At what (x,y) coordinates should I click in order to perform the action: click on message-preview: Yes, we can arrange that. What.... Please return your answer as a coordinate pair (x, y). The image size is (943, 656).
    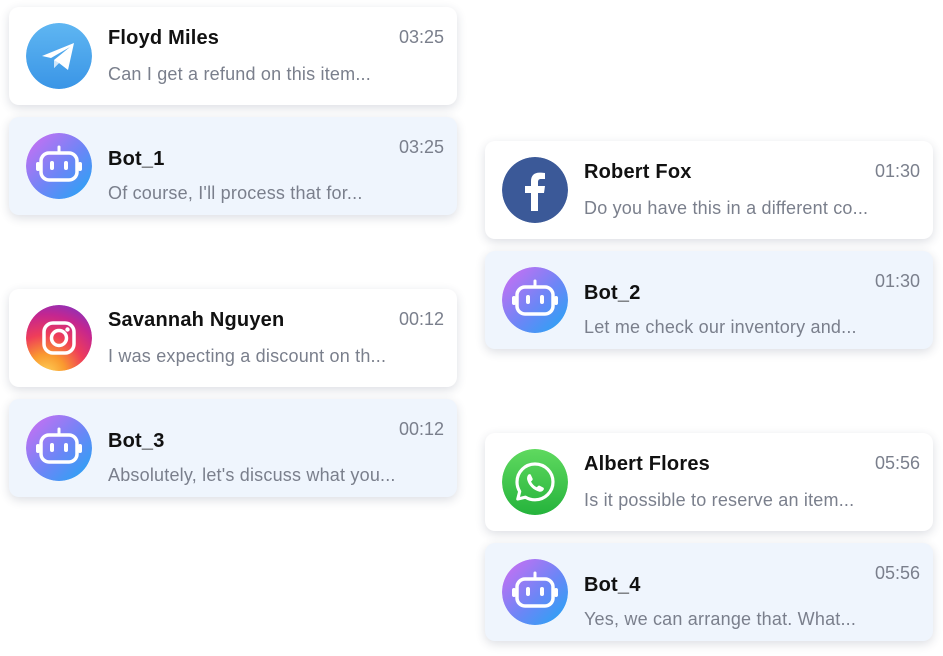
    Looking at the image, I should click on (720, 619).